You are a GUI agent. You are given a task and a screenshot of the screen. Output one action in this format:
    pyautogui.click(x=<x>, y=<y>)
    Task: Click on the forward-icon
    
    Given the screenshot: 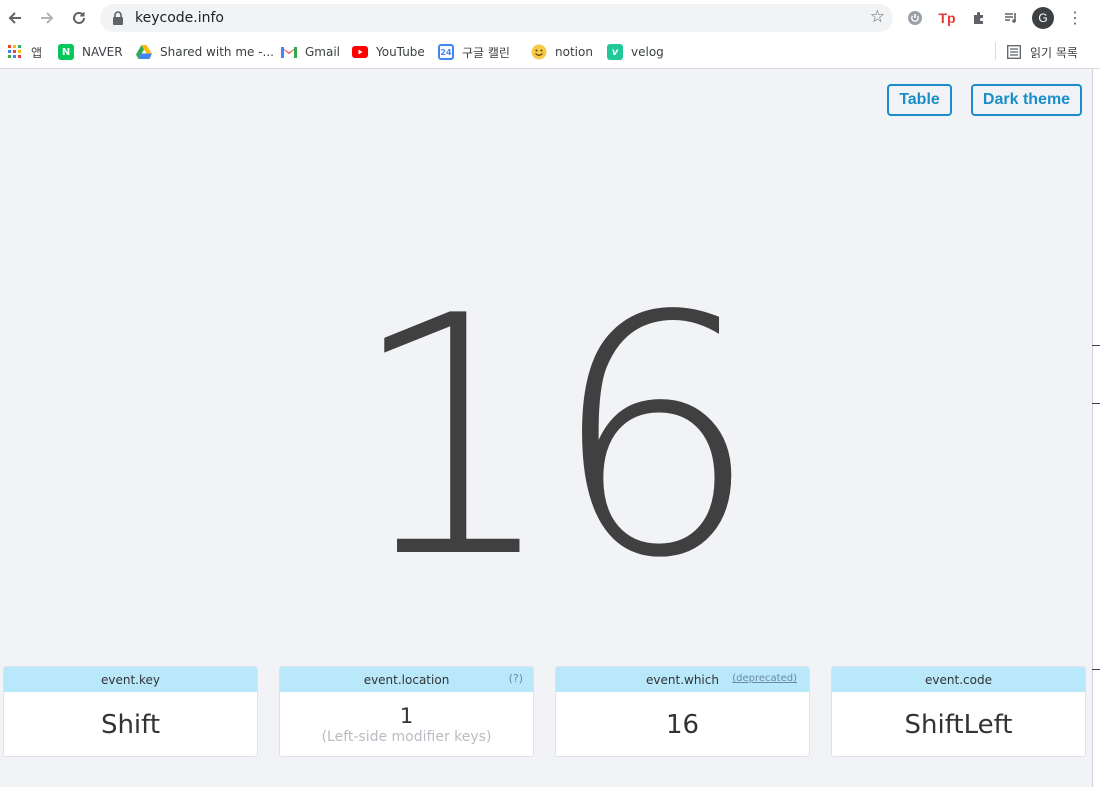 What is the action you would take?
    pyautogui.click(x=47, y=18)
    